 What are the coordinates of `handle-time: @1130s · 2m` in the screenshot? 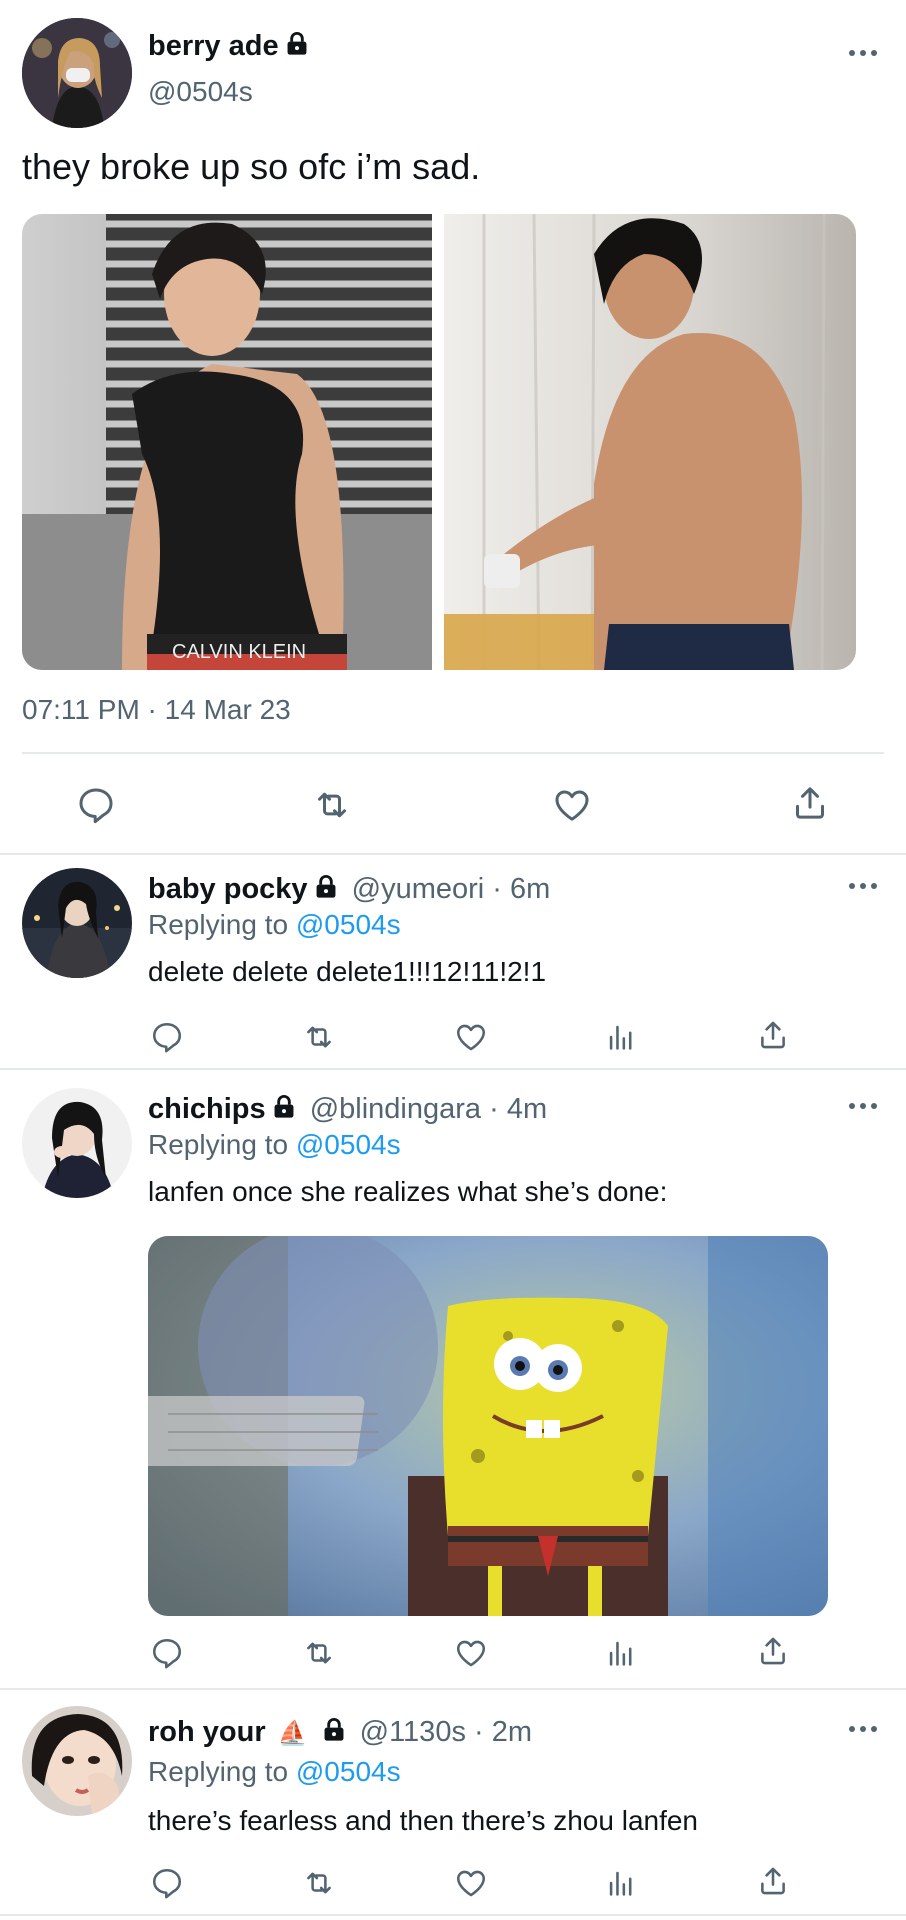 It's located at (446, 1732).